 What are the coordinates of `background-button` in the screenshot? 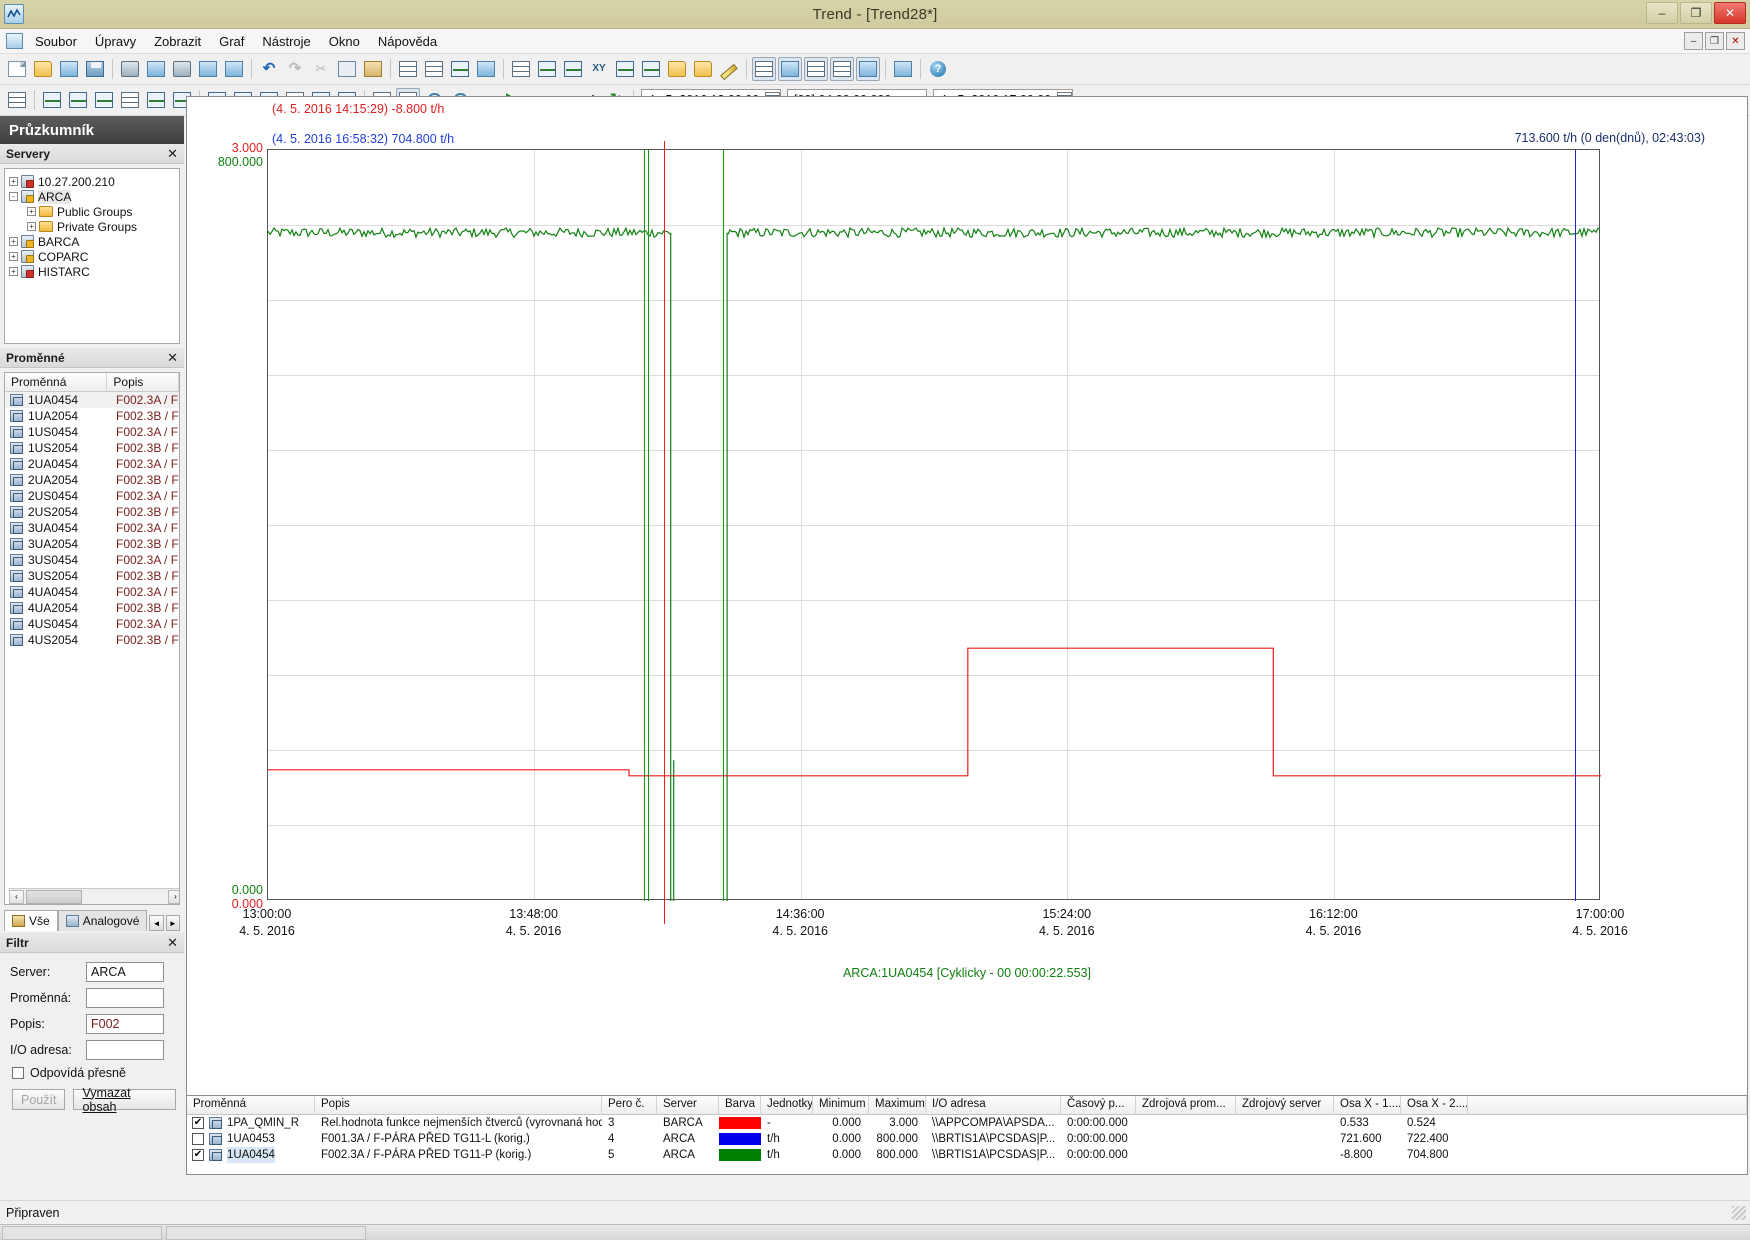 It's located at (868, 69).